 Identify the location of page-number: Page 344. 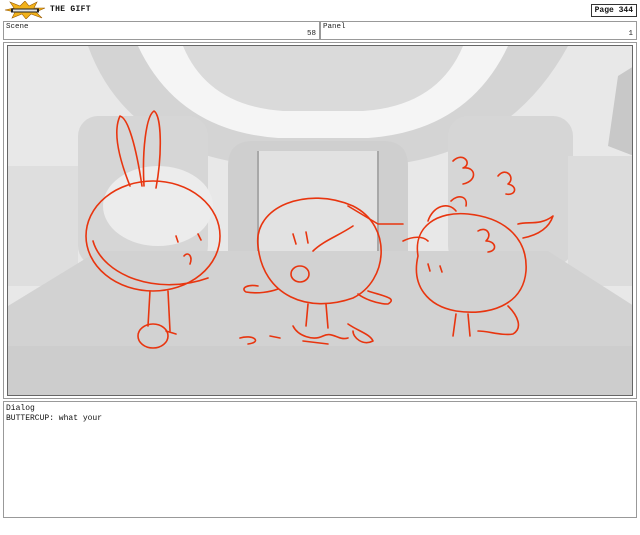
(613, 10).